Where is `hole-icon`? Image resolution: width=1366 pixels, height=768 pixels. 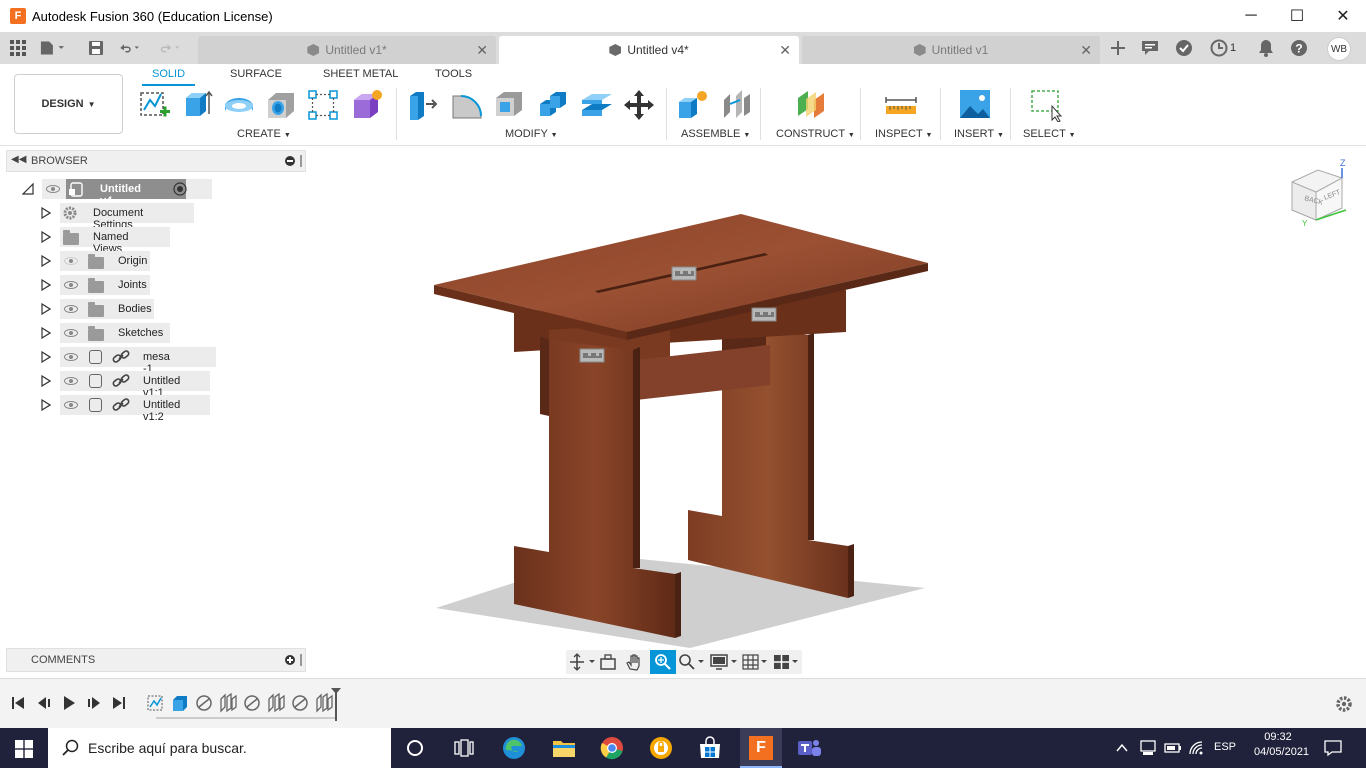
hole-icon is located at coordinates (281, 105).